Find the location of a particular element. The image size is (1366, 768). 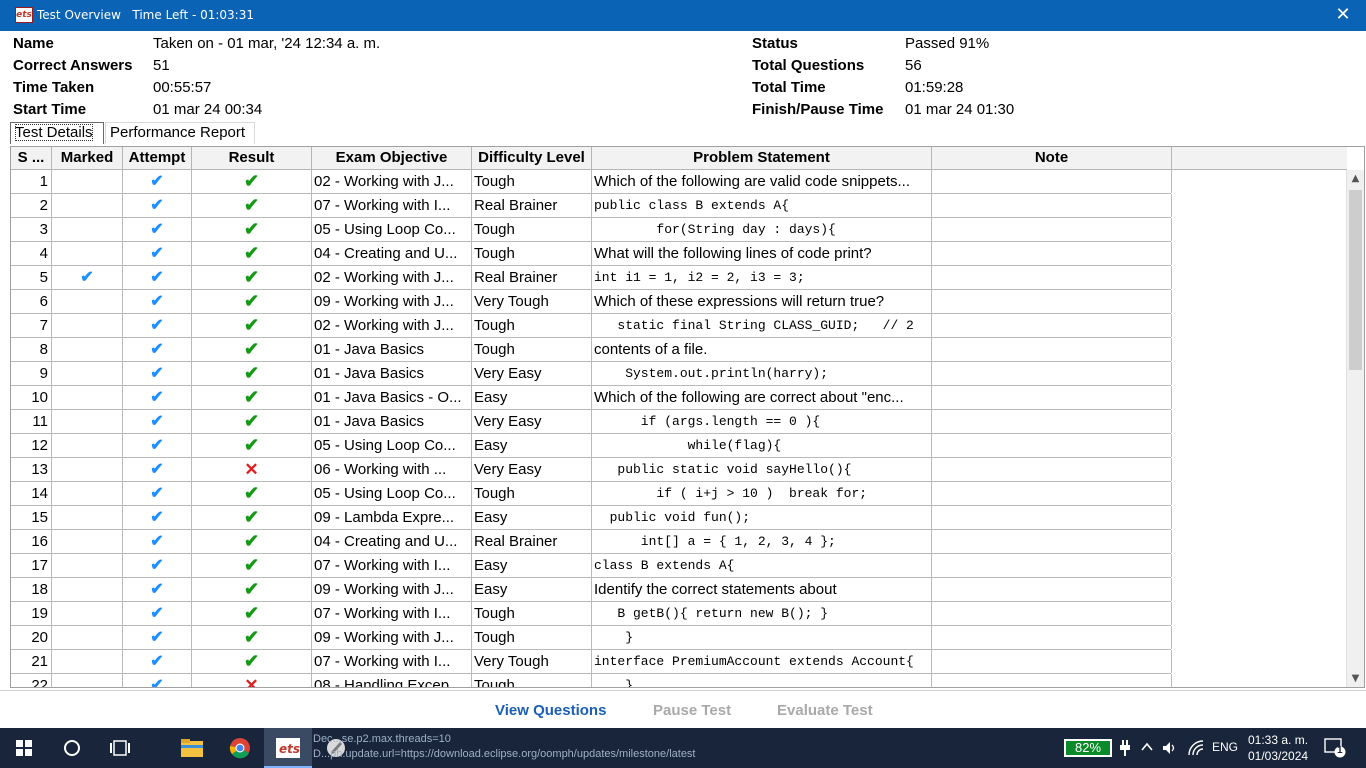

cell-problem: } is located at coordinates (762, 680).